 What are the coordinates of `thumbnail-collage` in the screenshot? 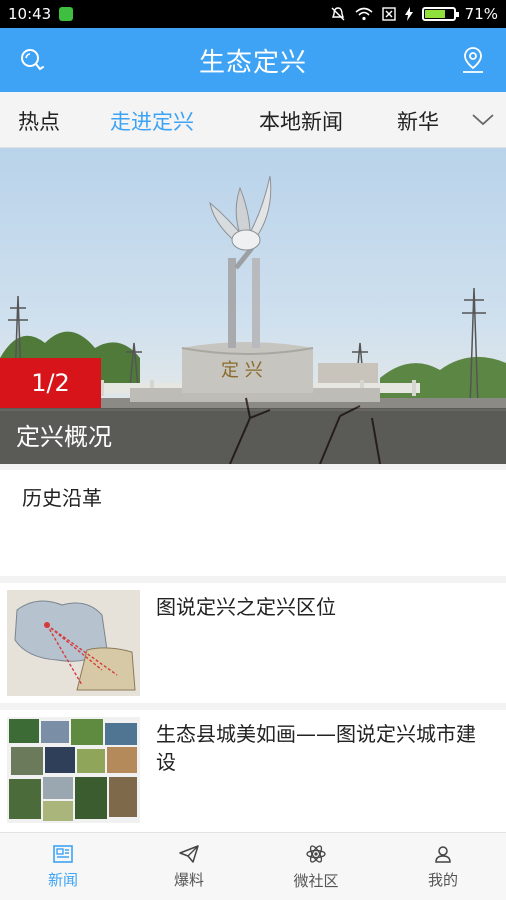 It's located at (73, 770).